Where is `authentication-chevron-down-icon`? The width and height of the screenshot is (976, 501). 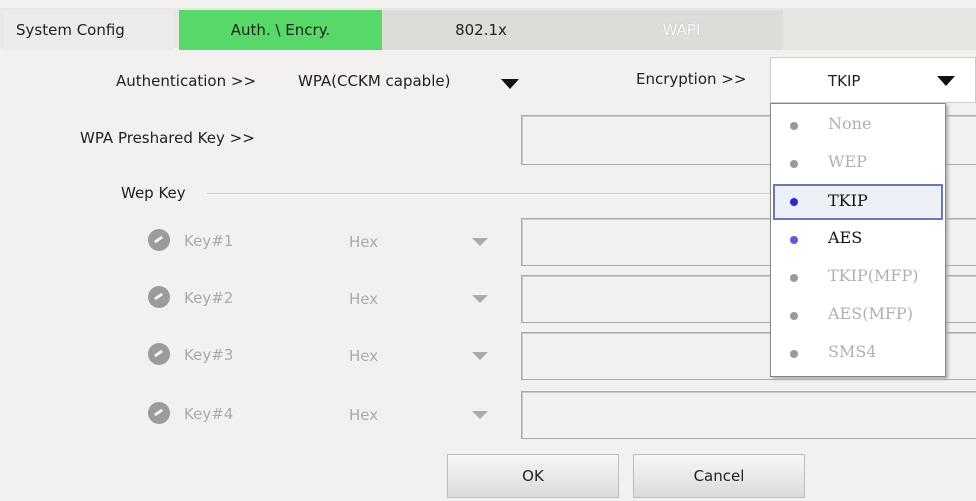 authentication-chevron-down-icon is located at coordinates (510, 84).